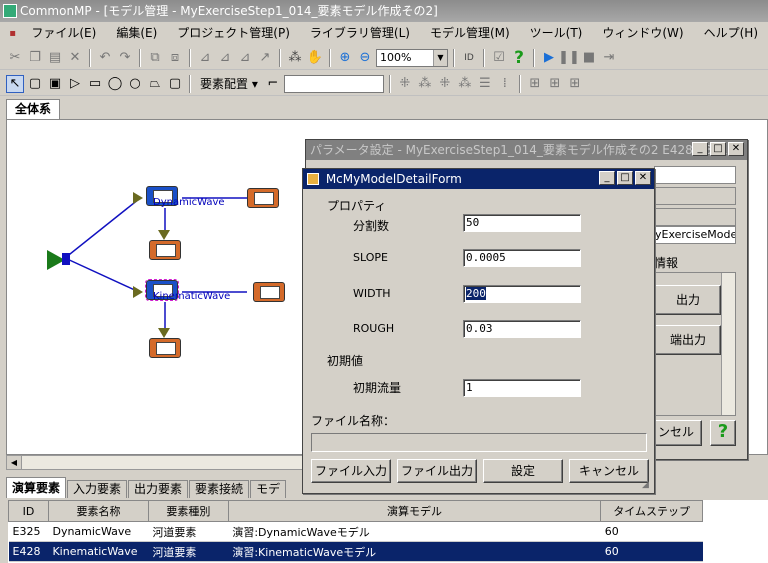 The image size is (768, 563). Describe the element at coordinates (688, 340) in the screenshot. I see `end-output-button: 端出力` at that location.